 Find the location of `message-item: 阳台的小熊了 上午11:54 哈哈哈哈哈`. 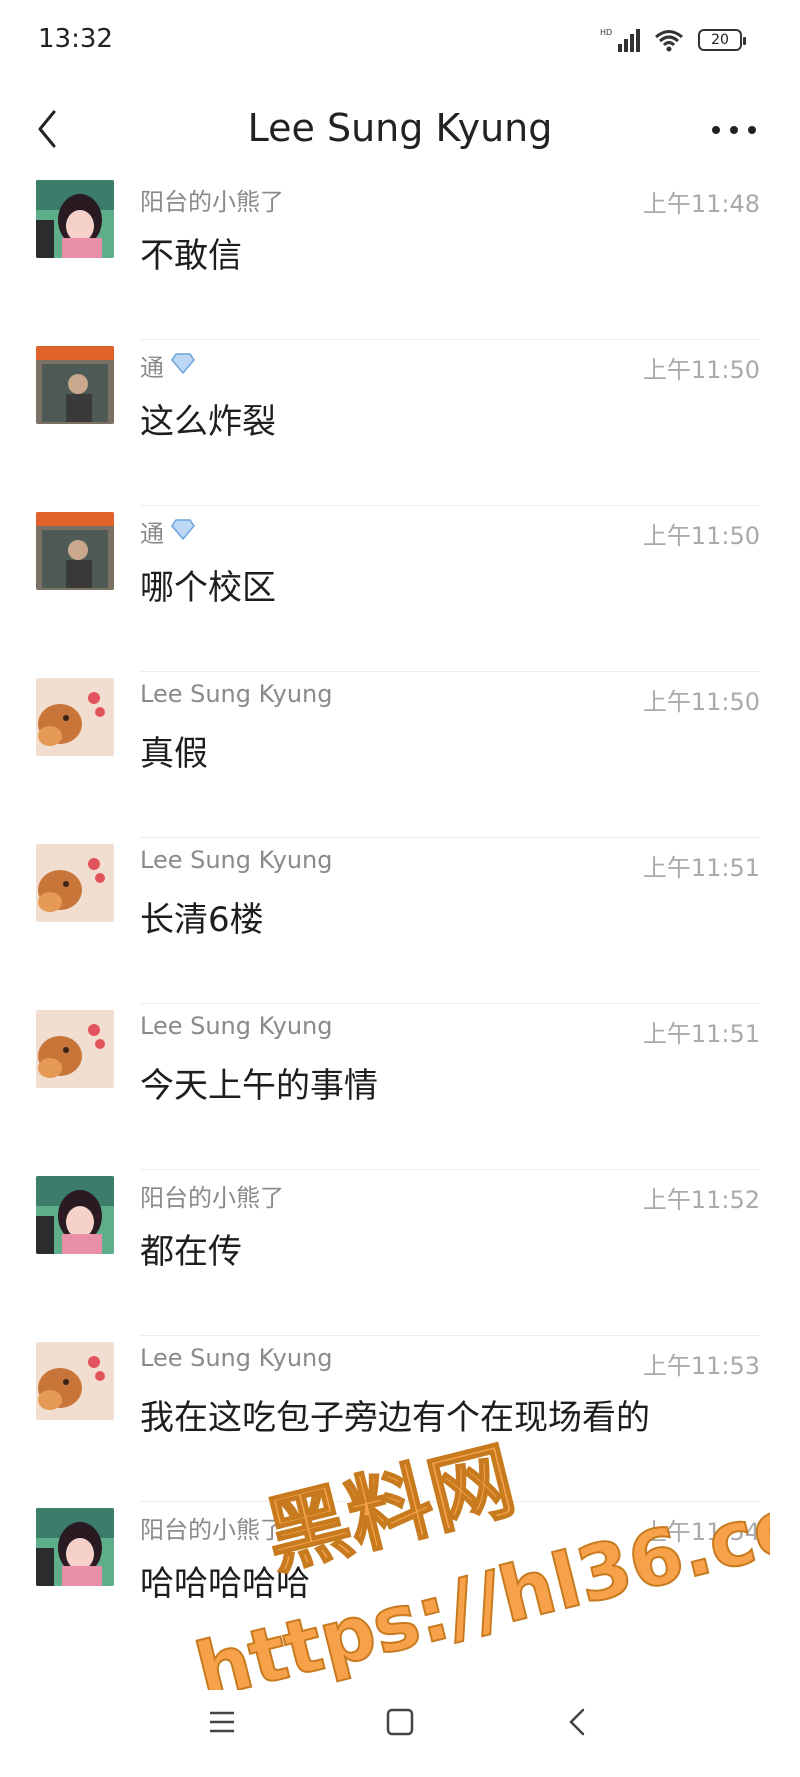

message-item: 阳台的小熊了 上午11:54 哈哈哈哈哈 is located at coordinates (400, 1583).